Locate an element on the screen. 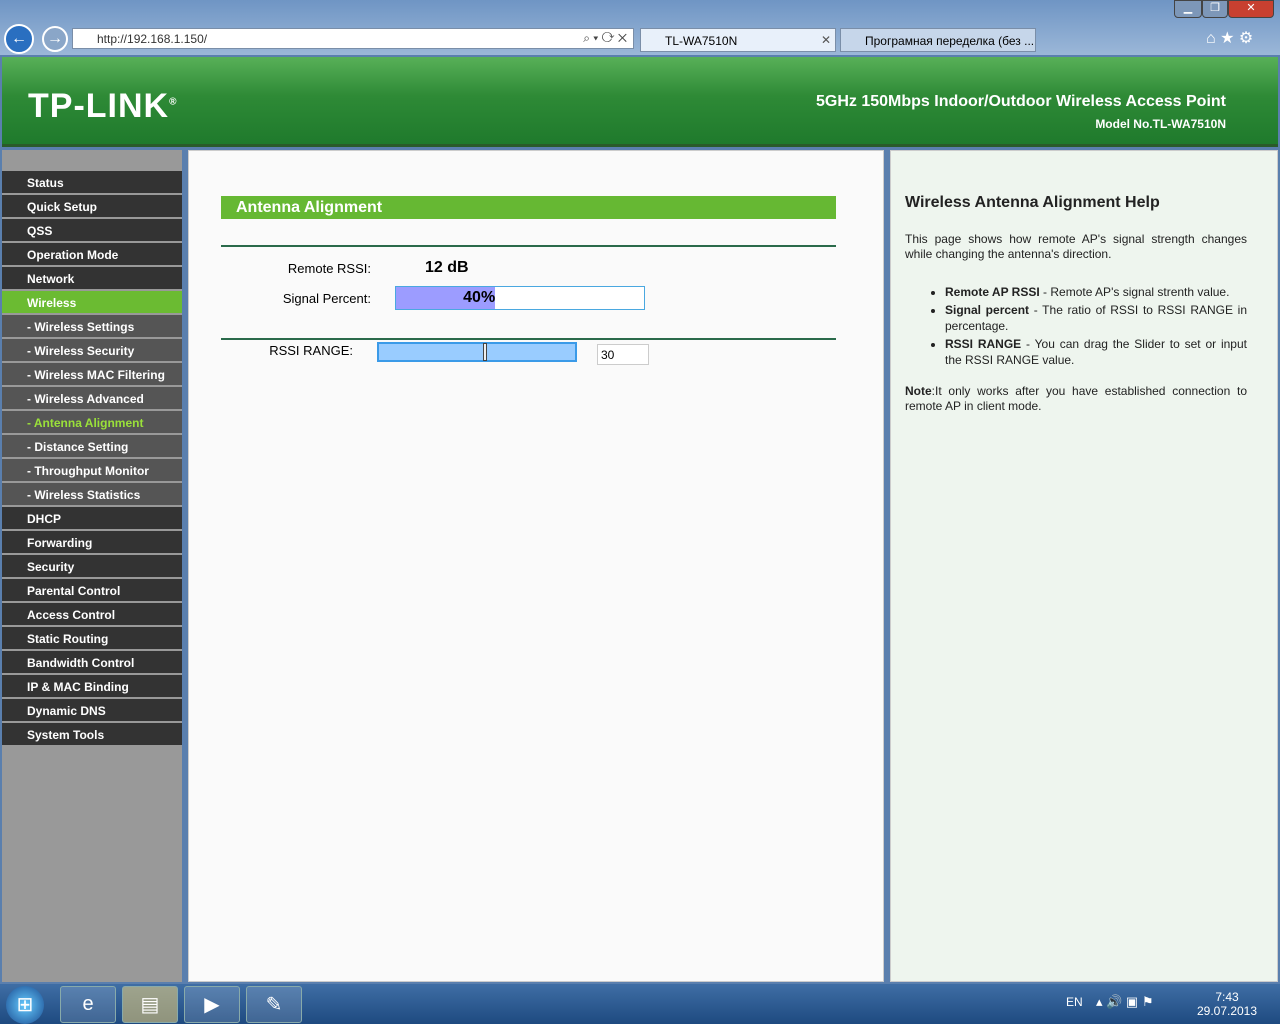 The height and width of the screenshot is (1024, 1280). signal-fill: 40% is located at coordinates (446, 298).